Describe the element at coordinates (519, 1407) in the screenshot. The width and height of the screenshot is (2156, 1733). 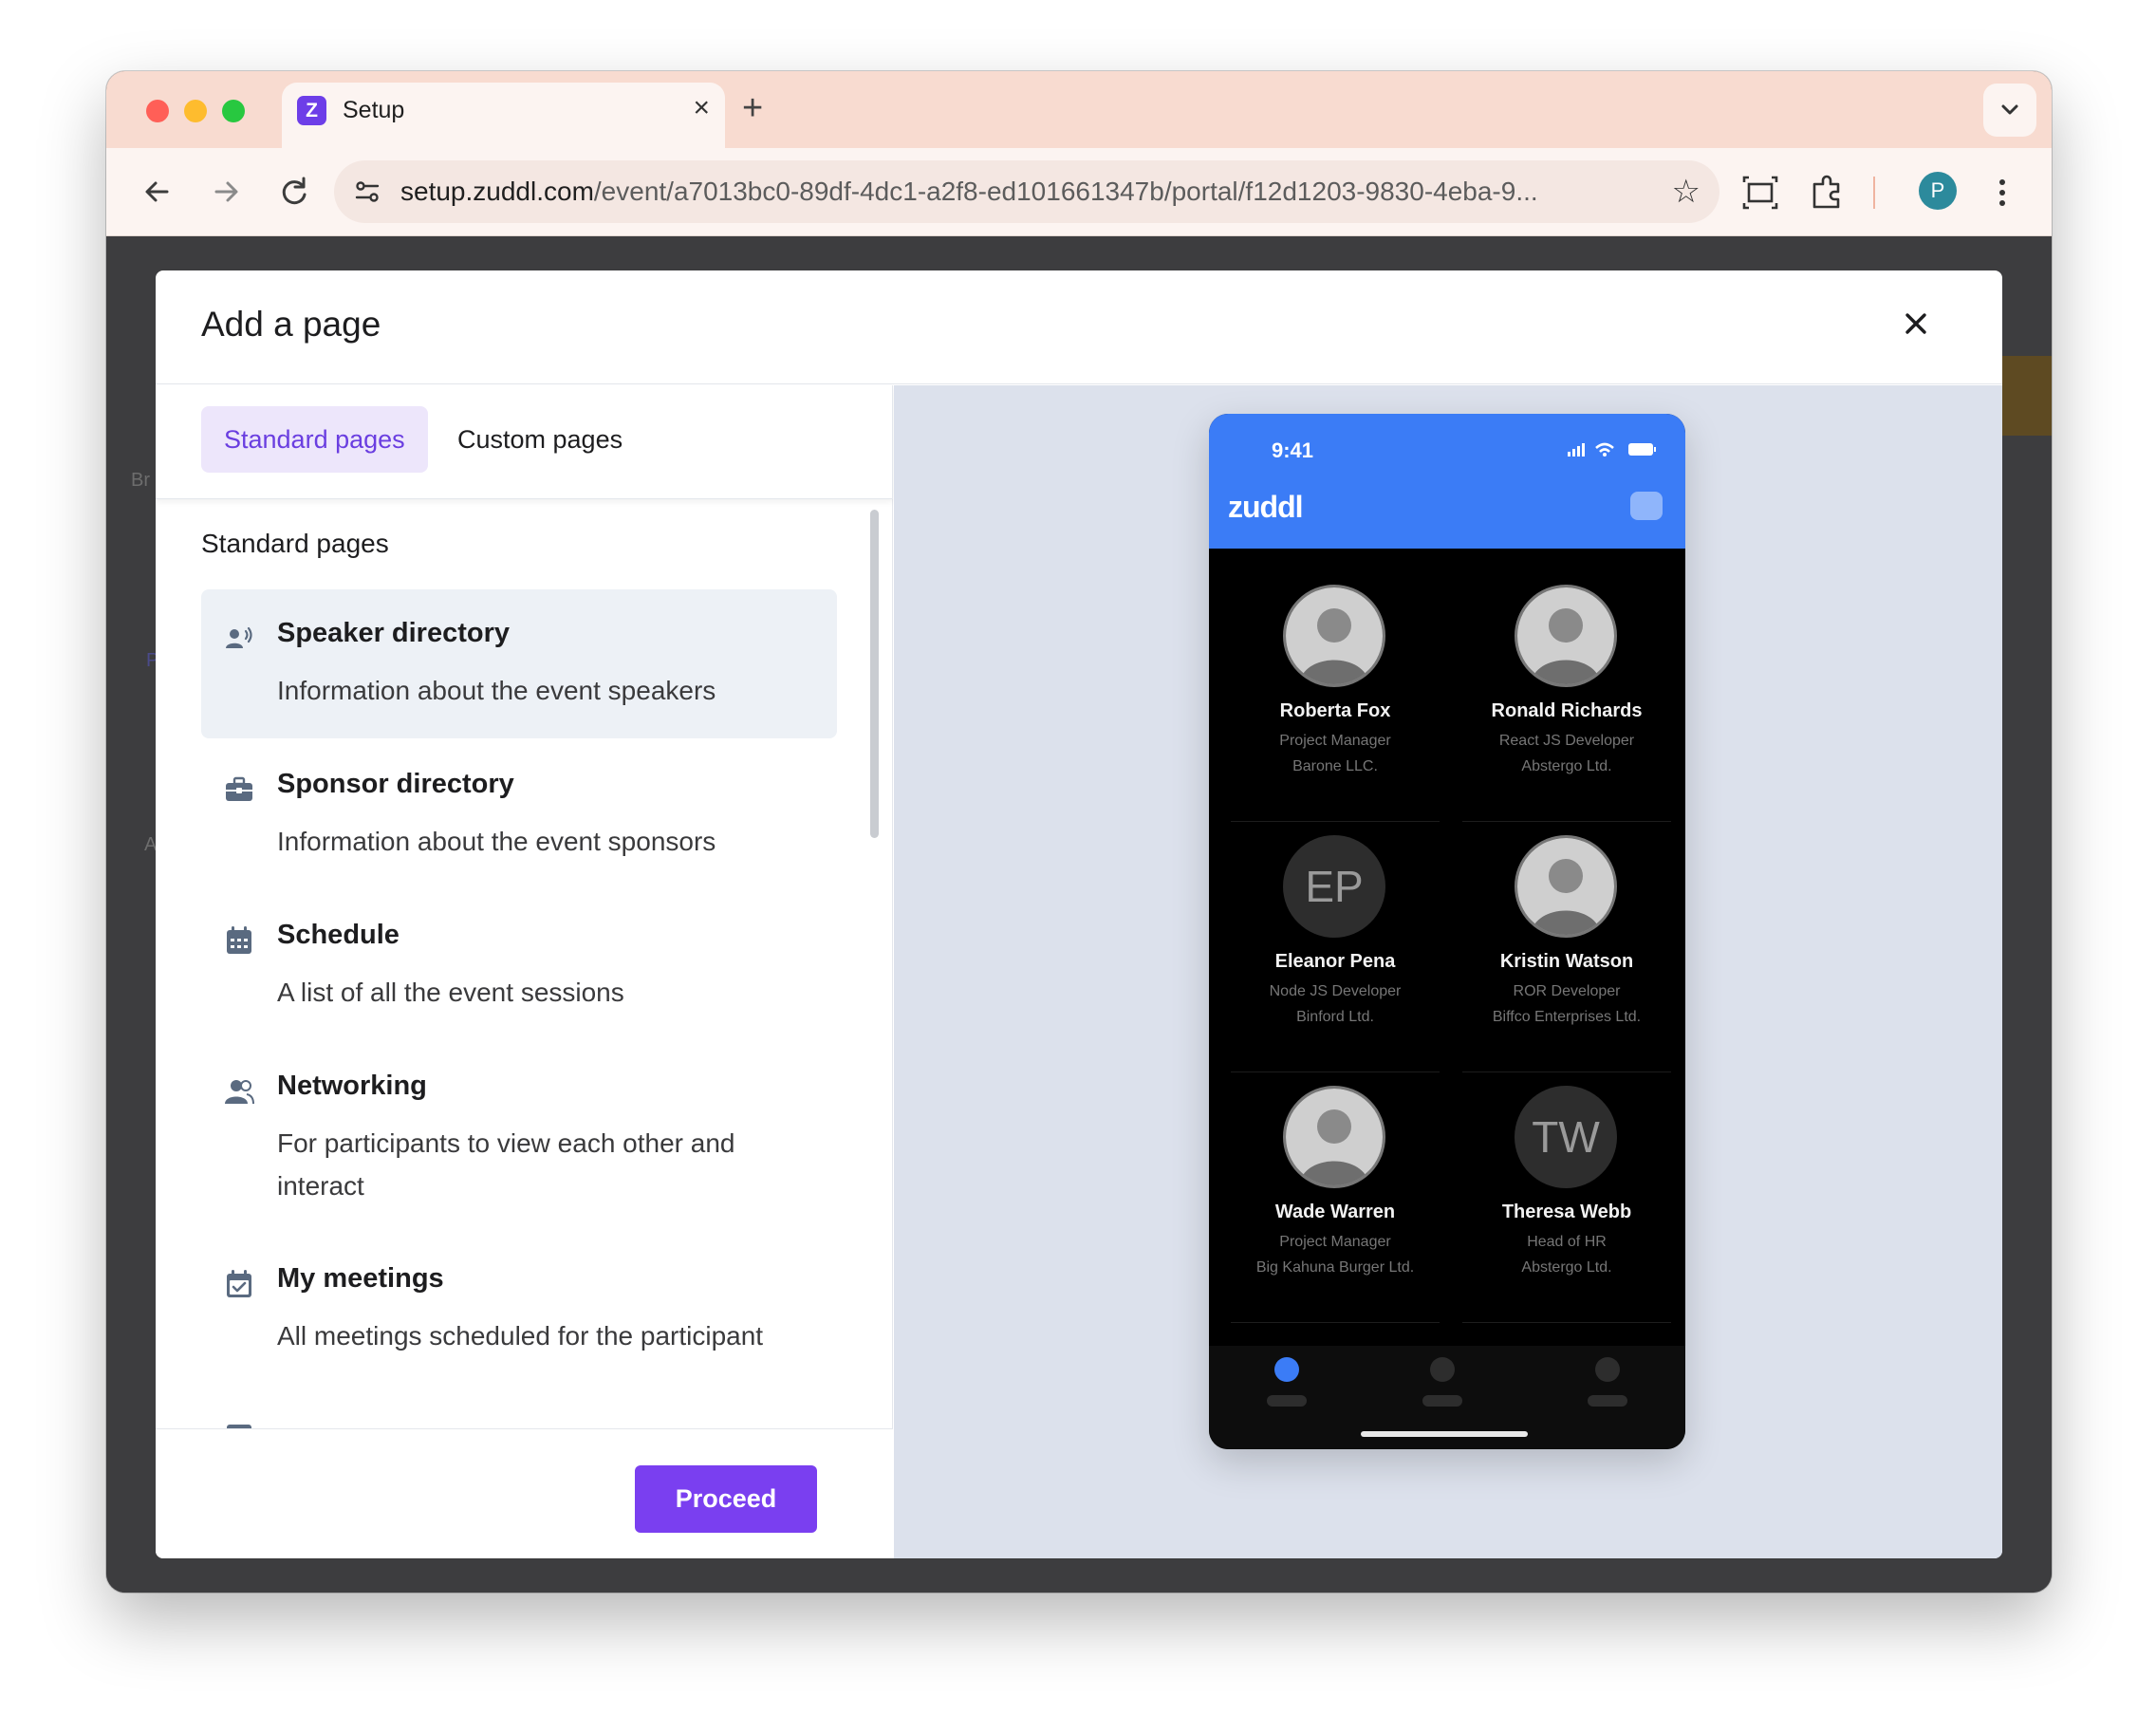
I see `page-option-partial` at that location.